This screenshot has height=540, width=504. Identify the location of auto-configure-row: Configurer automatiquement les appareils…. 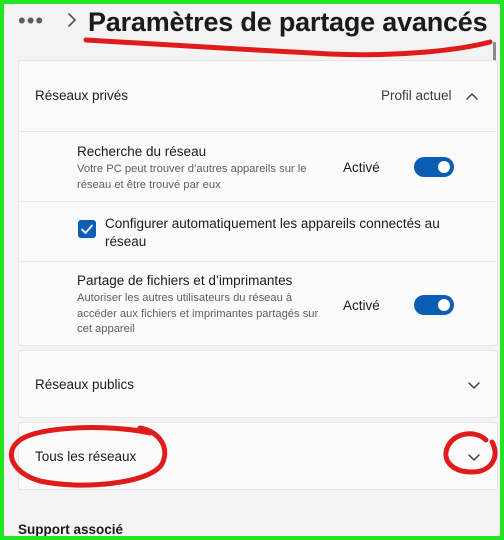
(258, 231).